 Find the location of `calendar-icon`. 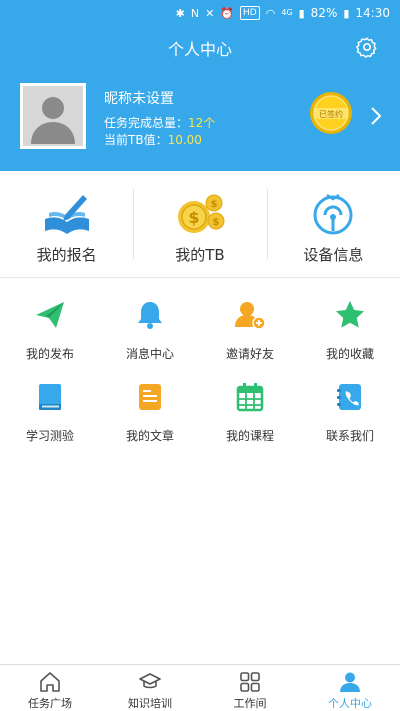

calendar-icon is located at coordinates (250, 397).